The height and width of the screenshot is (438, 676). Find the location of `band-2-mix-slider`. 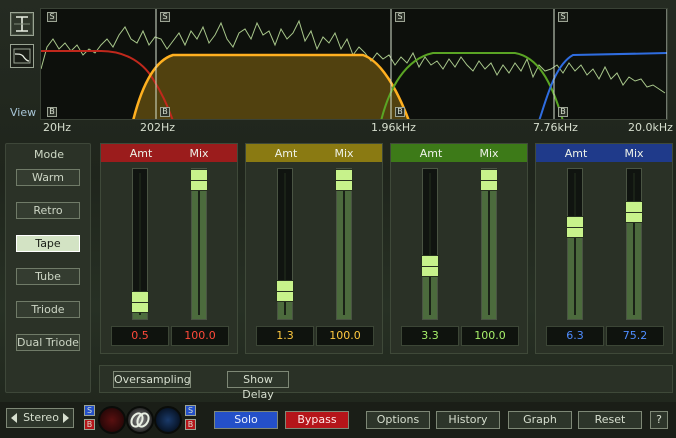

band-2-mix-slider is located at coordinates (344, 244).